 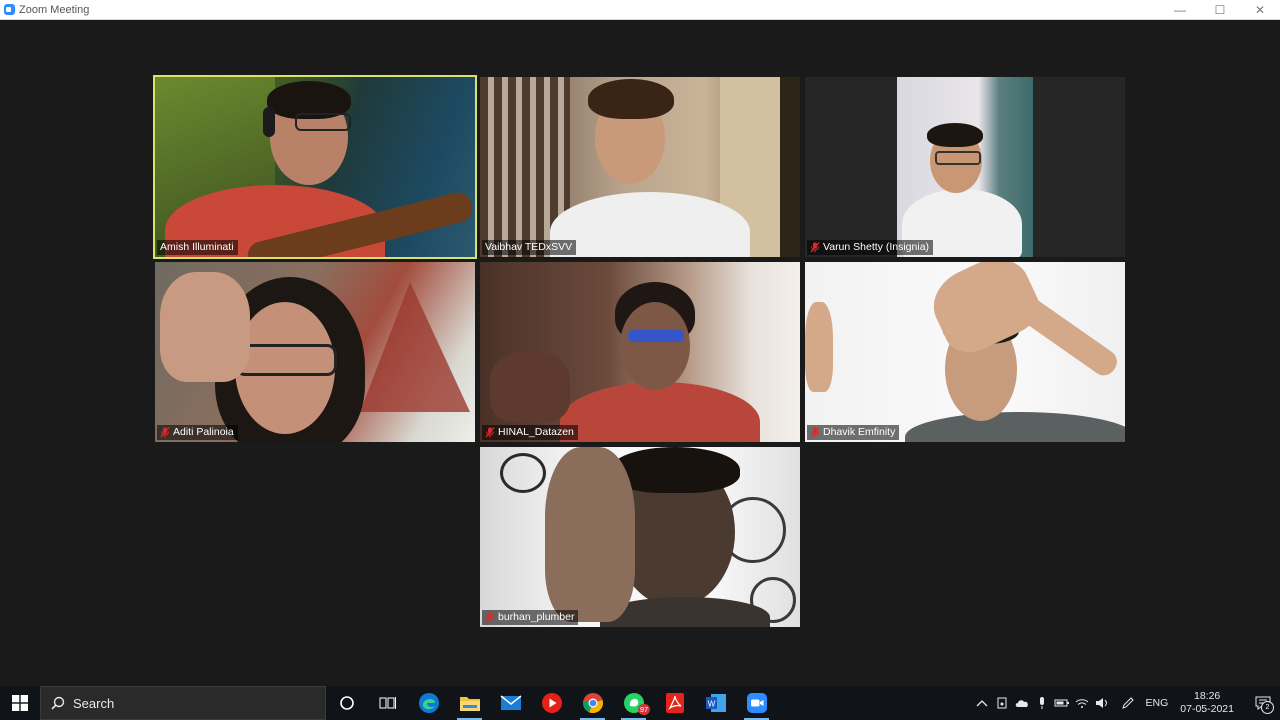 What do you see at coordinates (1042, 703) in the screenshot?
I see `microphone-icon` at bounding box center [1042, 703].